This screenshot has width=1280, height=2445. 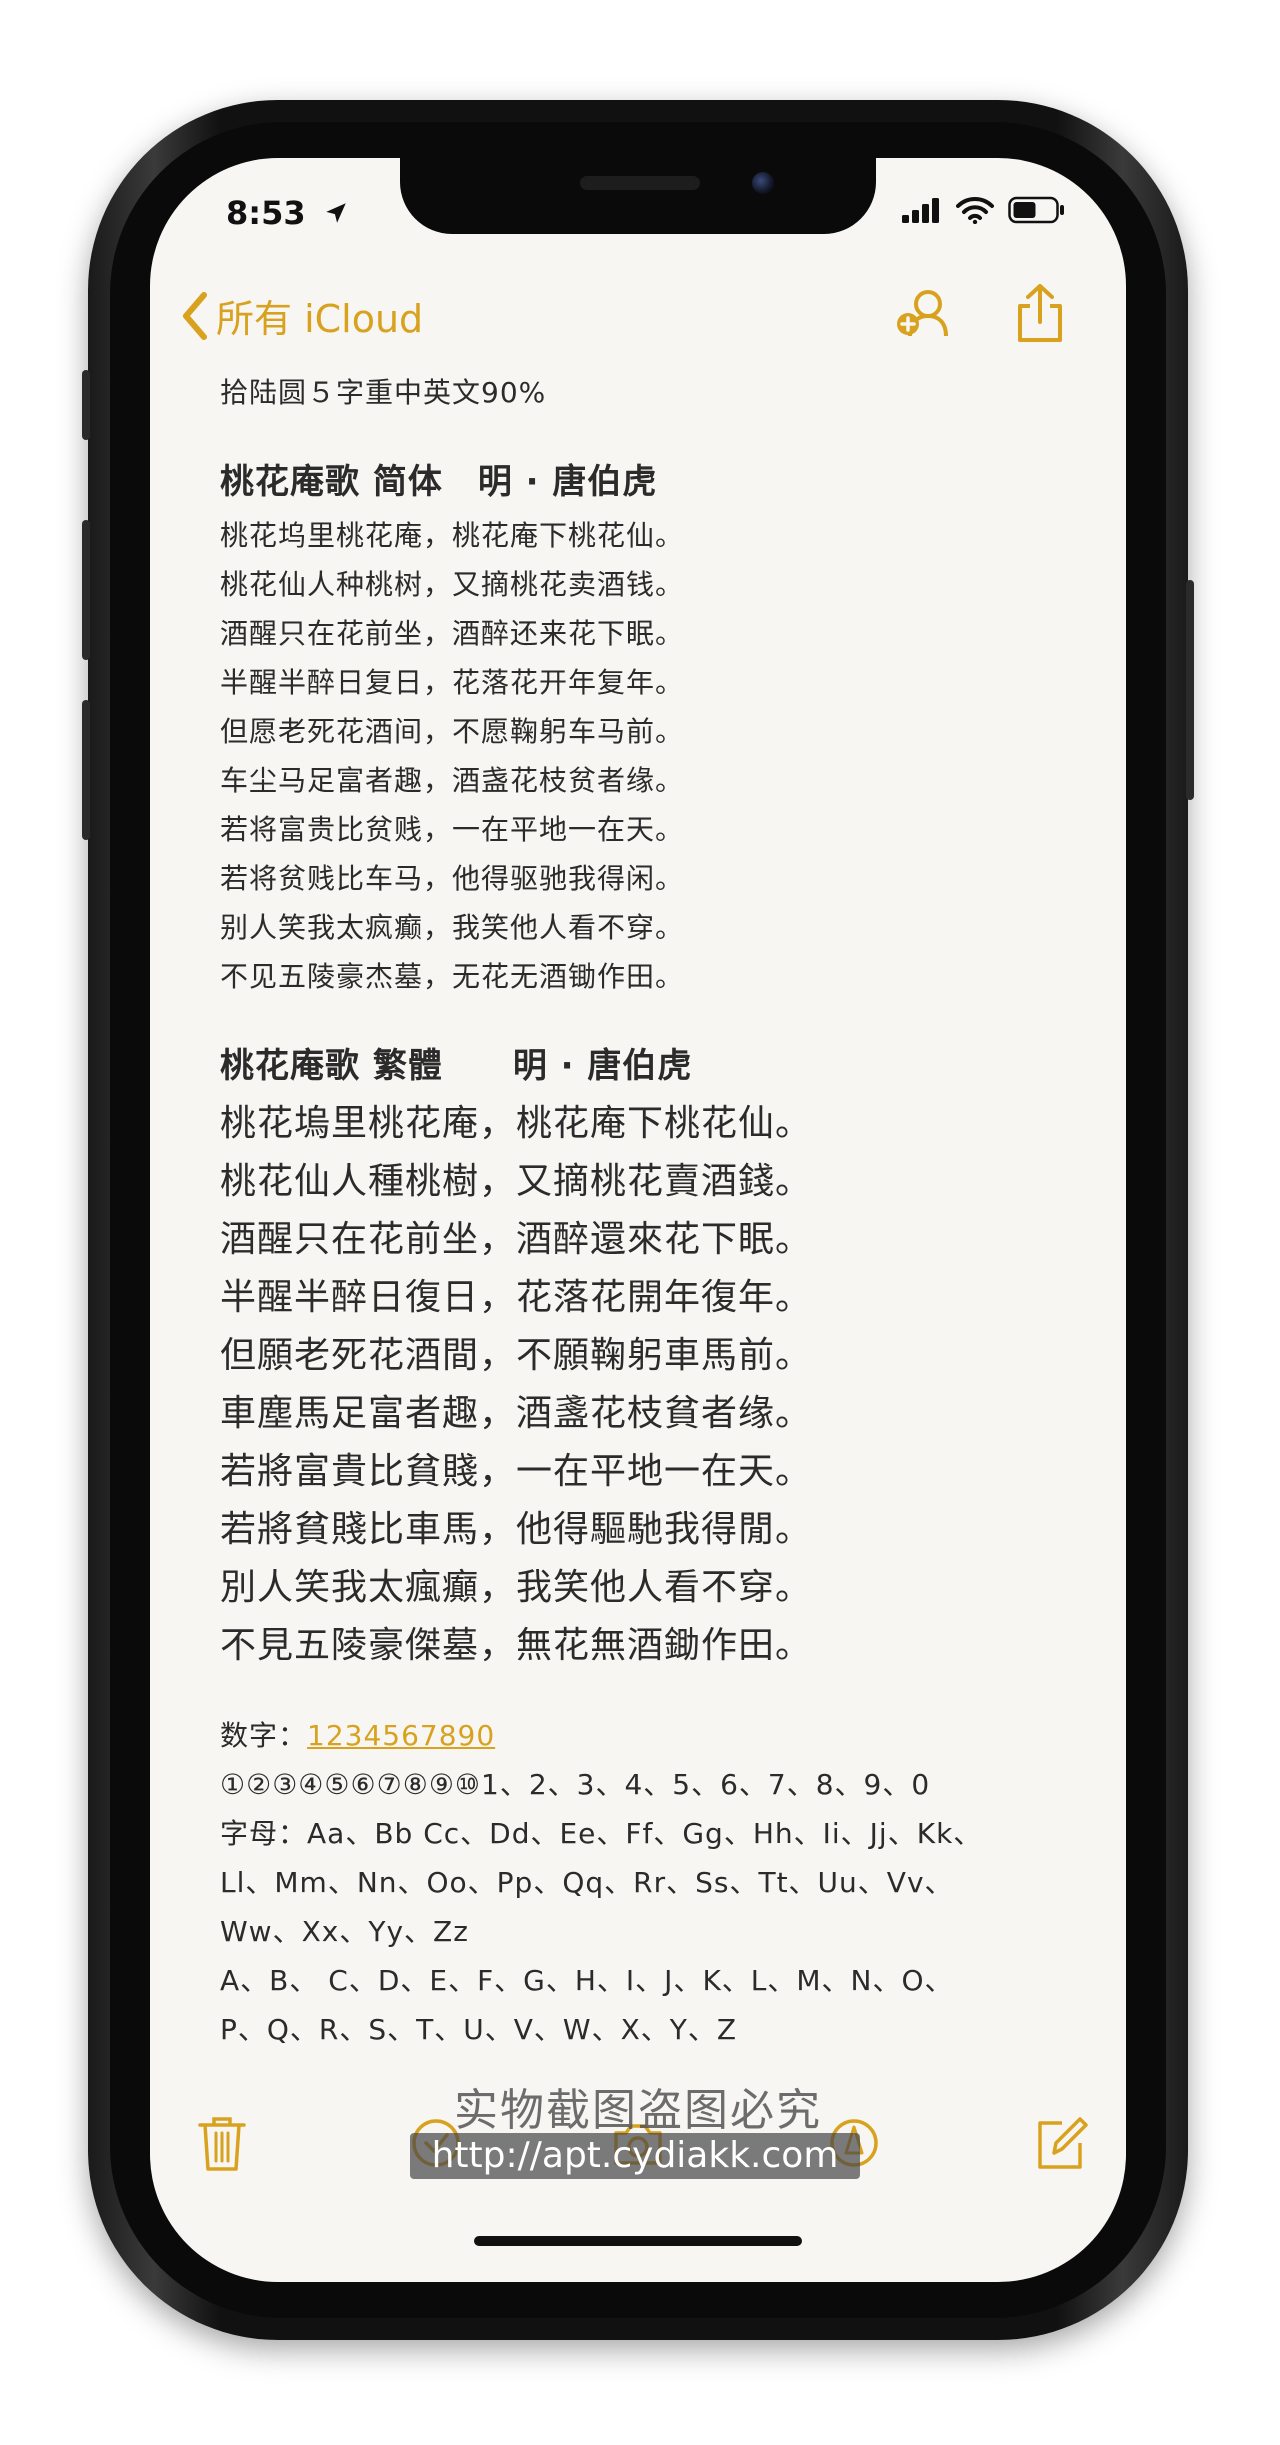 What do you see at coordinates (924, 314) in the screenshot?
I see `add-person-share-icon` at bounding box center [924, 314].